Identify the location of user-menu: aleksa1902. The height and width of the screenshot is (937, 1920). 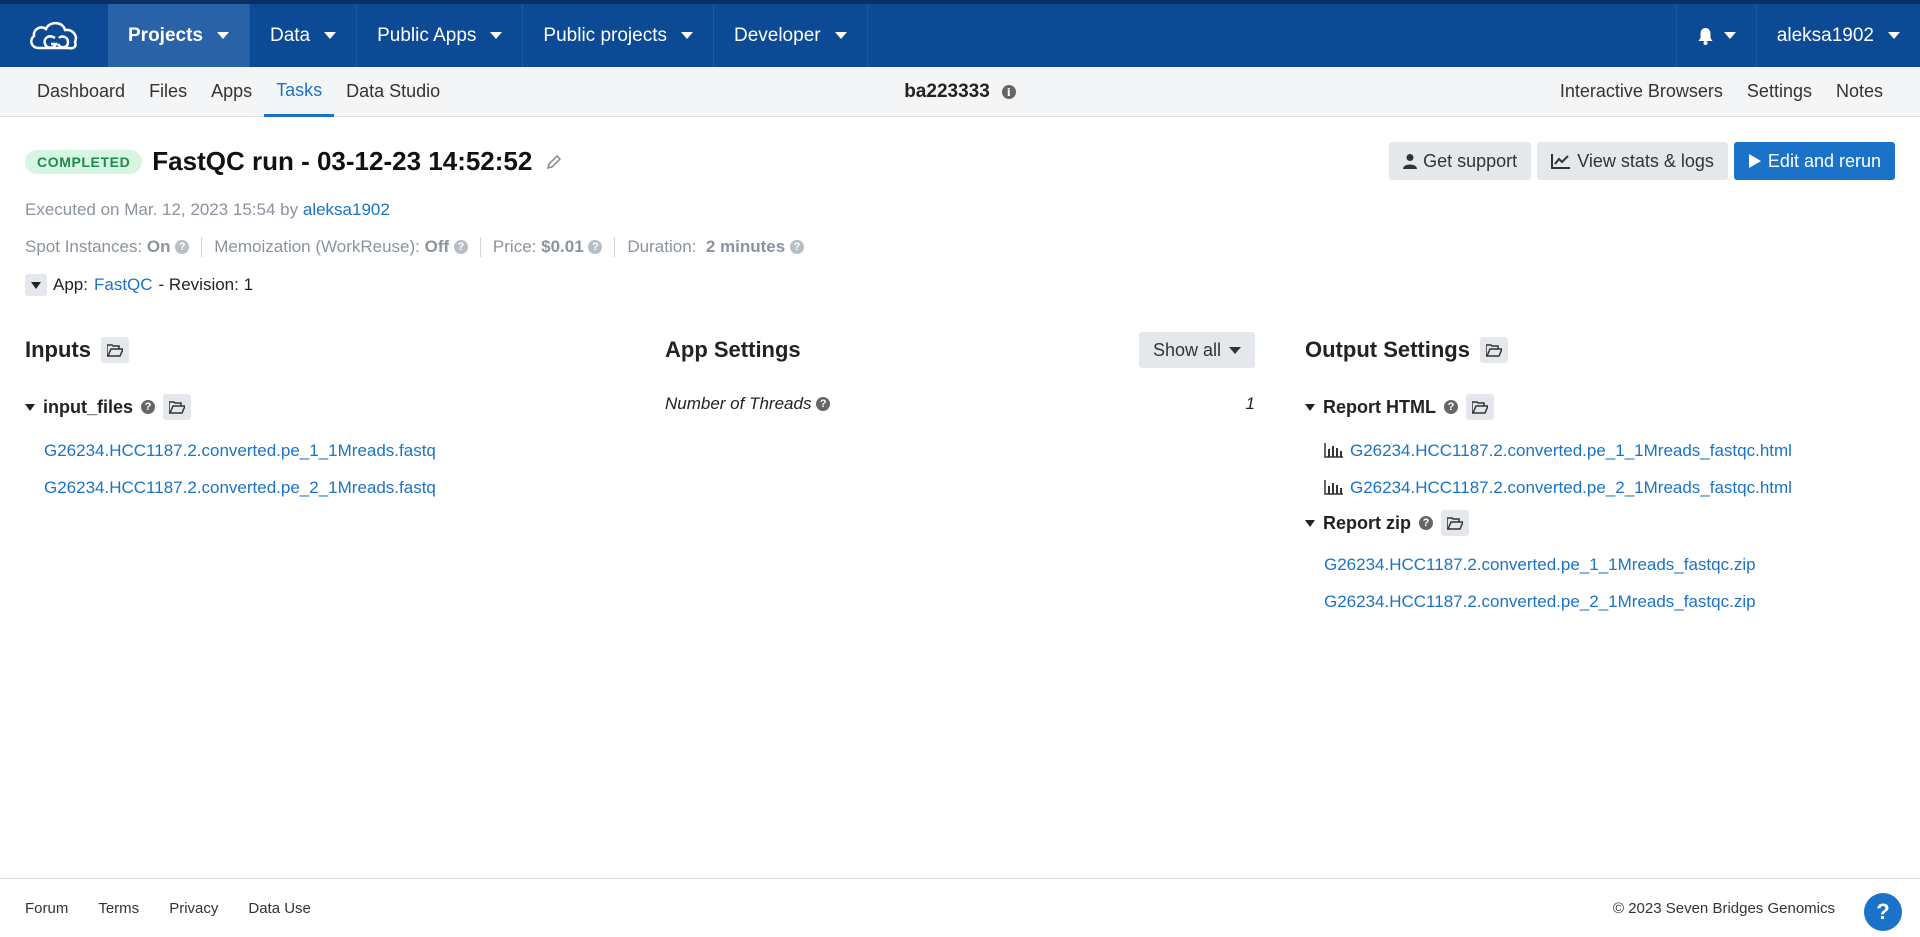
(1838, 35).